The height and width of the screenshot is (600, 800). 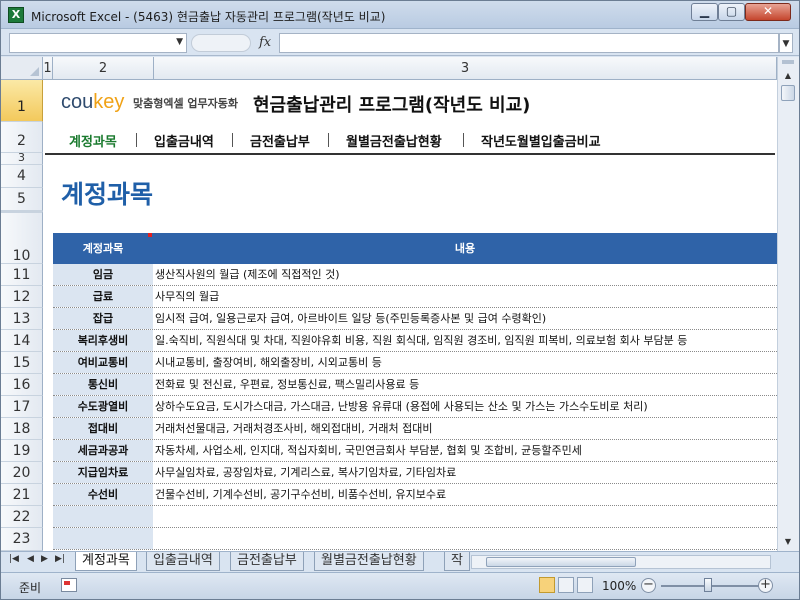 What do you see at coordinates (267, 561) in the screenshot?
I see `sheet-tab-cash-book: 금전출납부` at bounding box center [267, 561].